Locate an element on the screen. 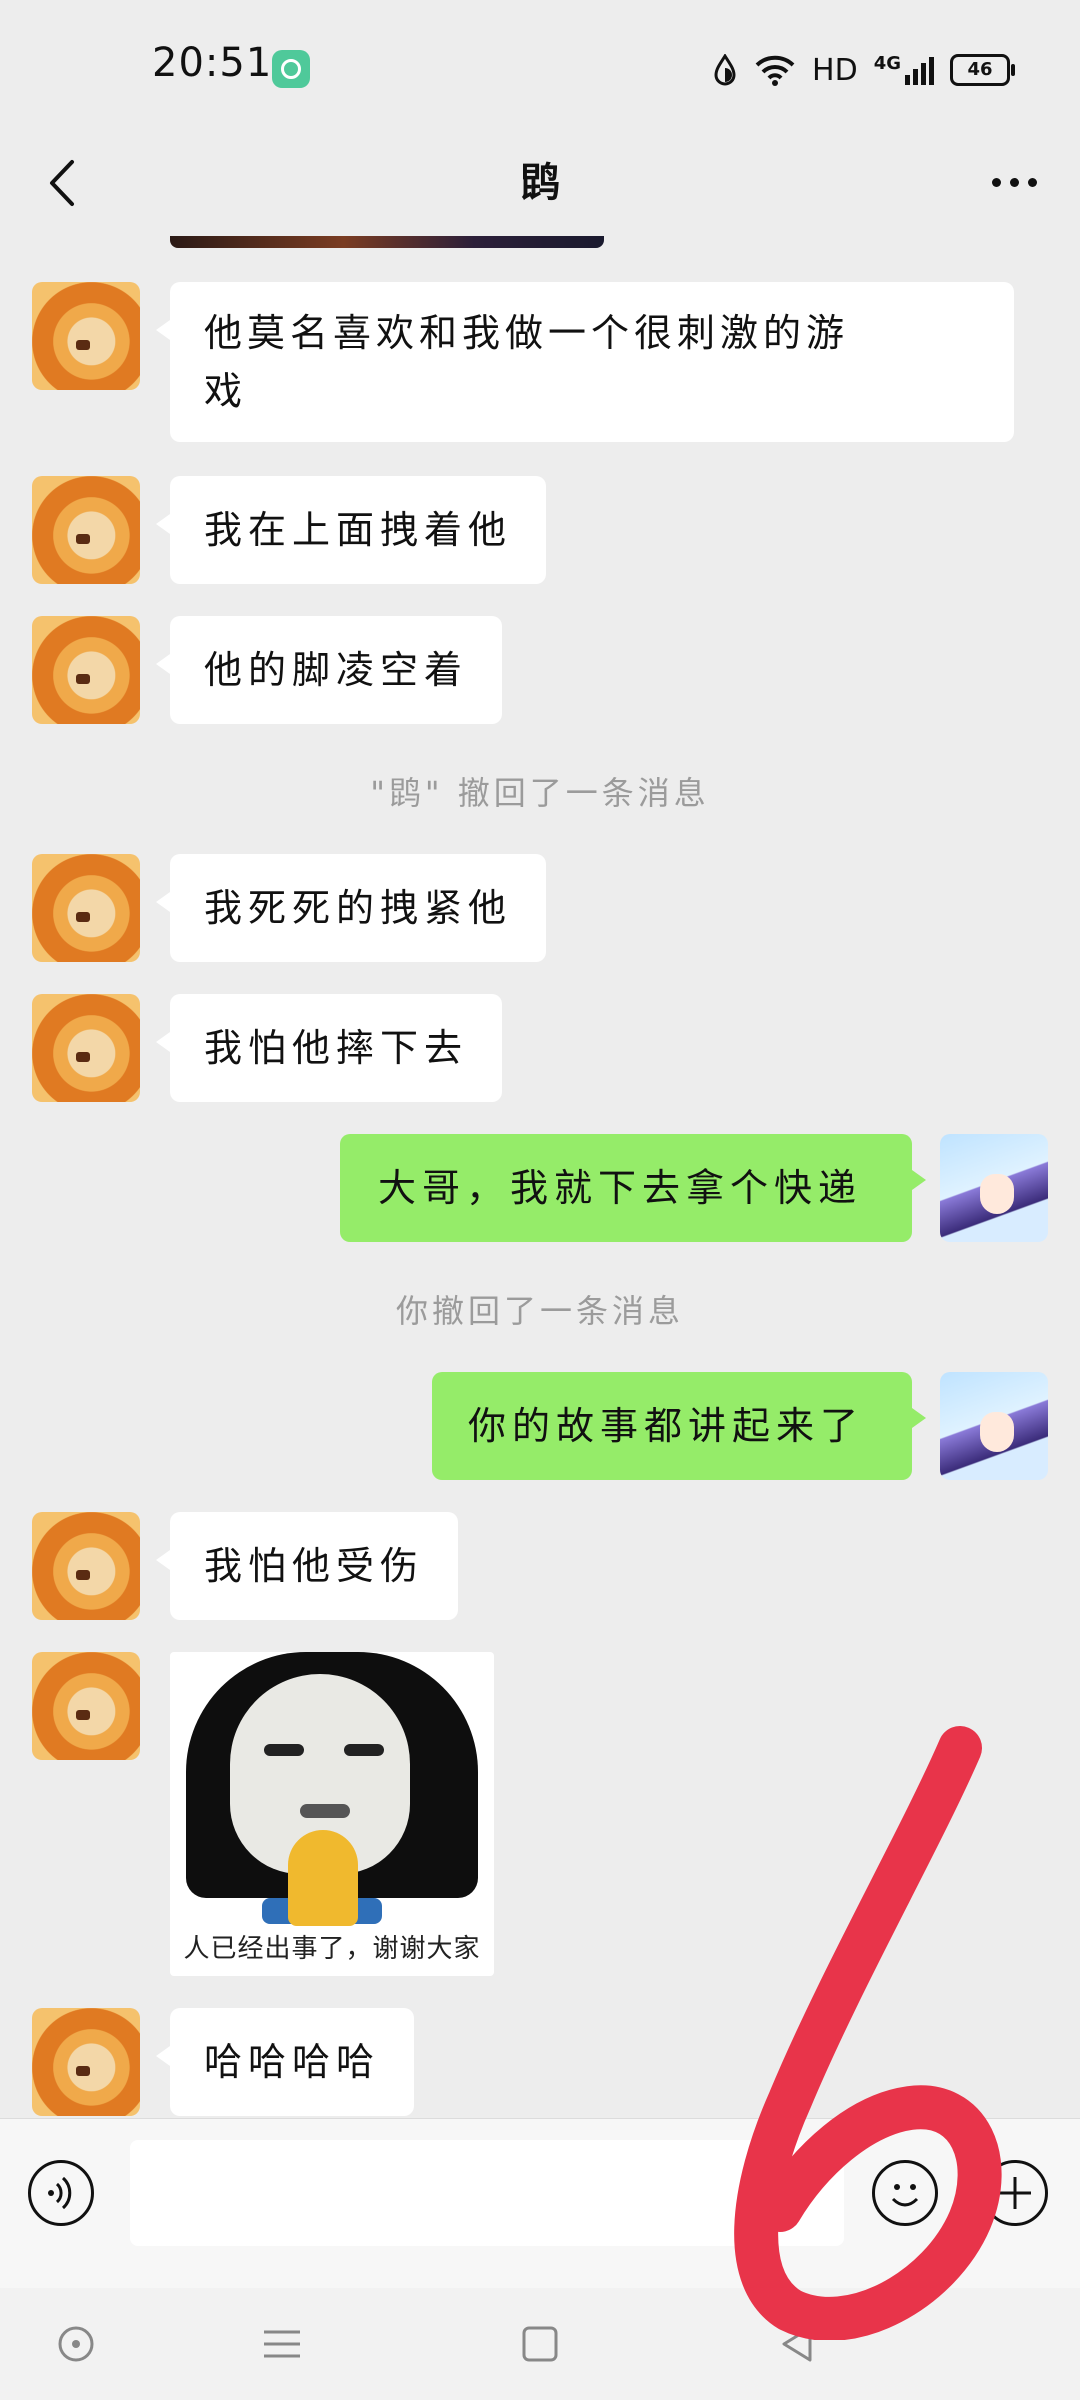  more-functions-button is located at coordinates (1015, 2193).